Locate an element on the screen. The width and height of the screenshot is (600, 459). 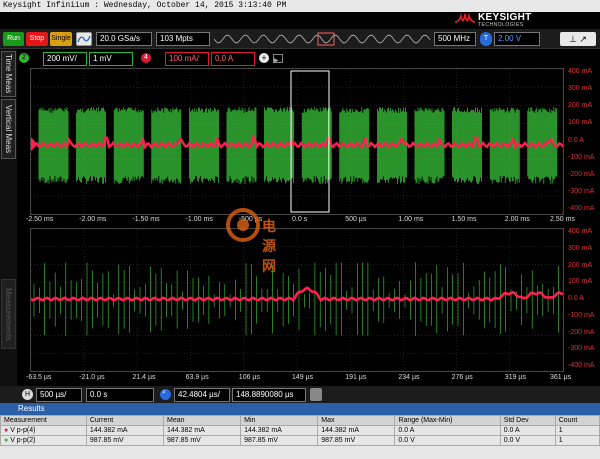
side-tabs: Time Meas Vertical Meas Measurements is located at coordinates (8, 225).